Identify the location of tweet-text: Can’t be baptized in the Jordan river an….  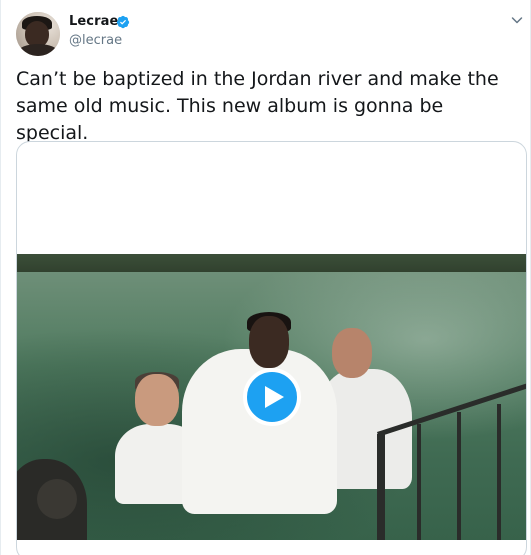
(257, 106).